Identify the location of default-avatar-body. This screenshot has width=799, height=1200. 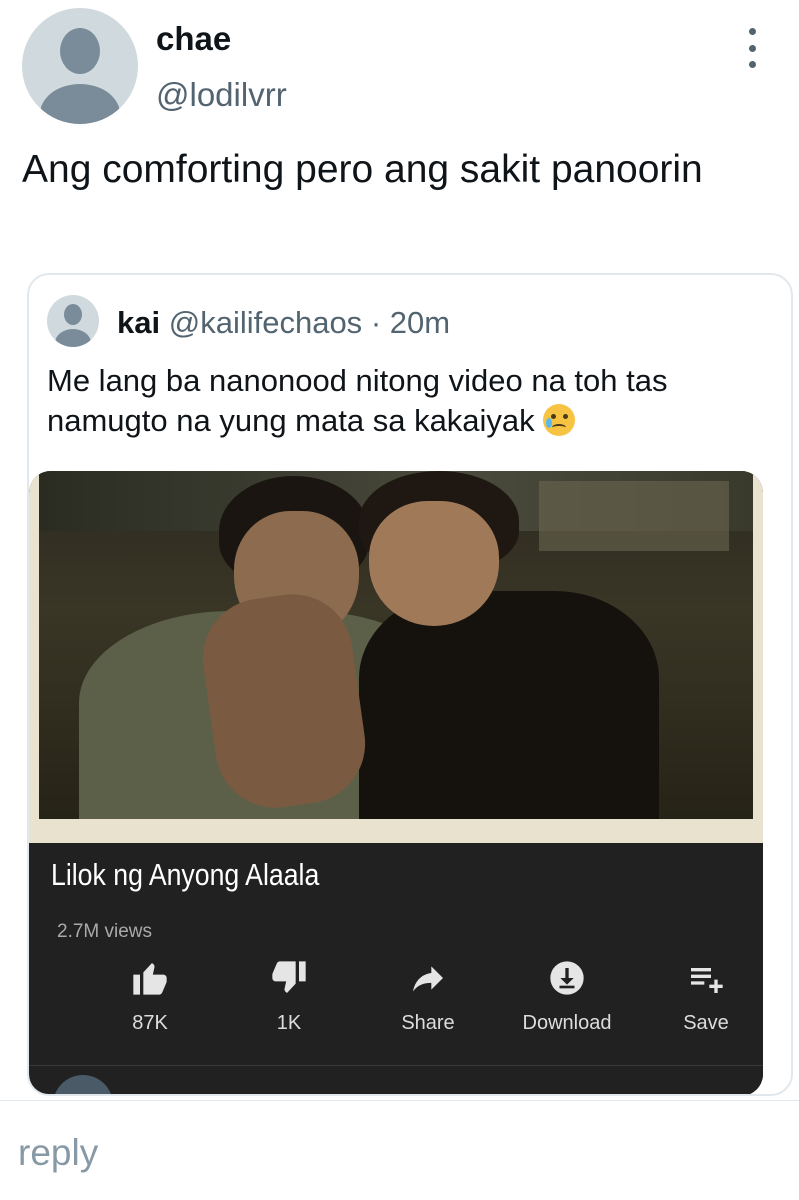
(80, 104).